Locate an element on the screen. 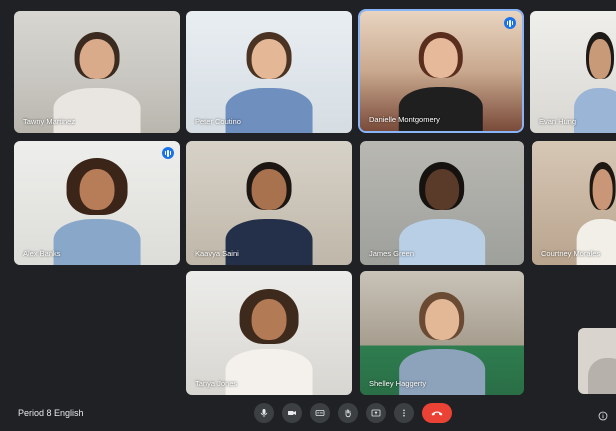  participant-name: Tawny Martinez is located at coordinates (49, 121).